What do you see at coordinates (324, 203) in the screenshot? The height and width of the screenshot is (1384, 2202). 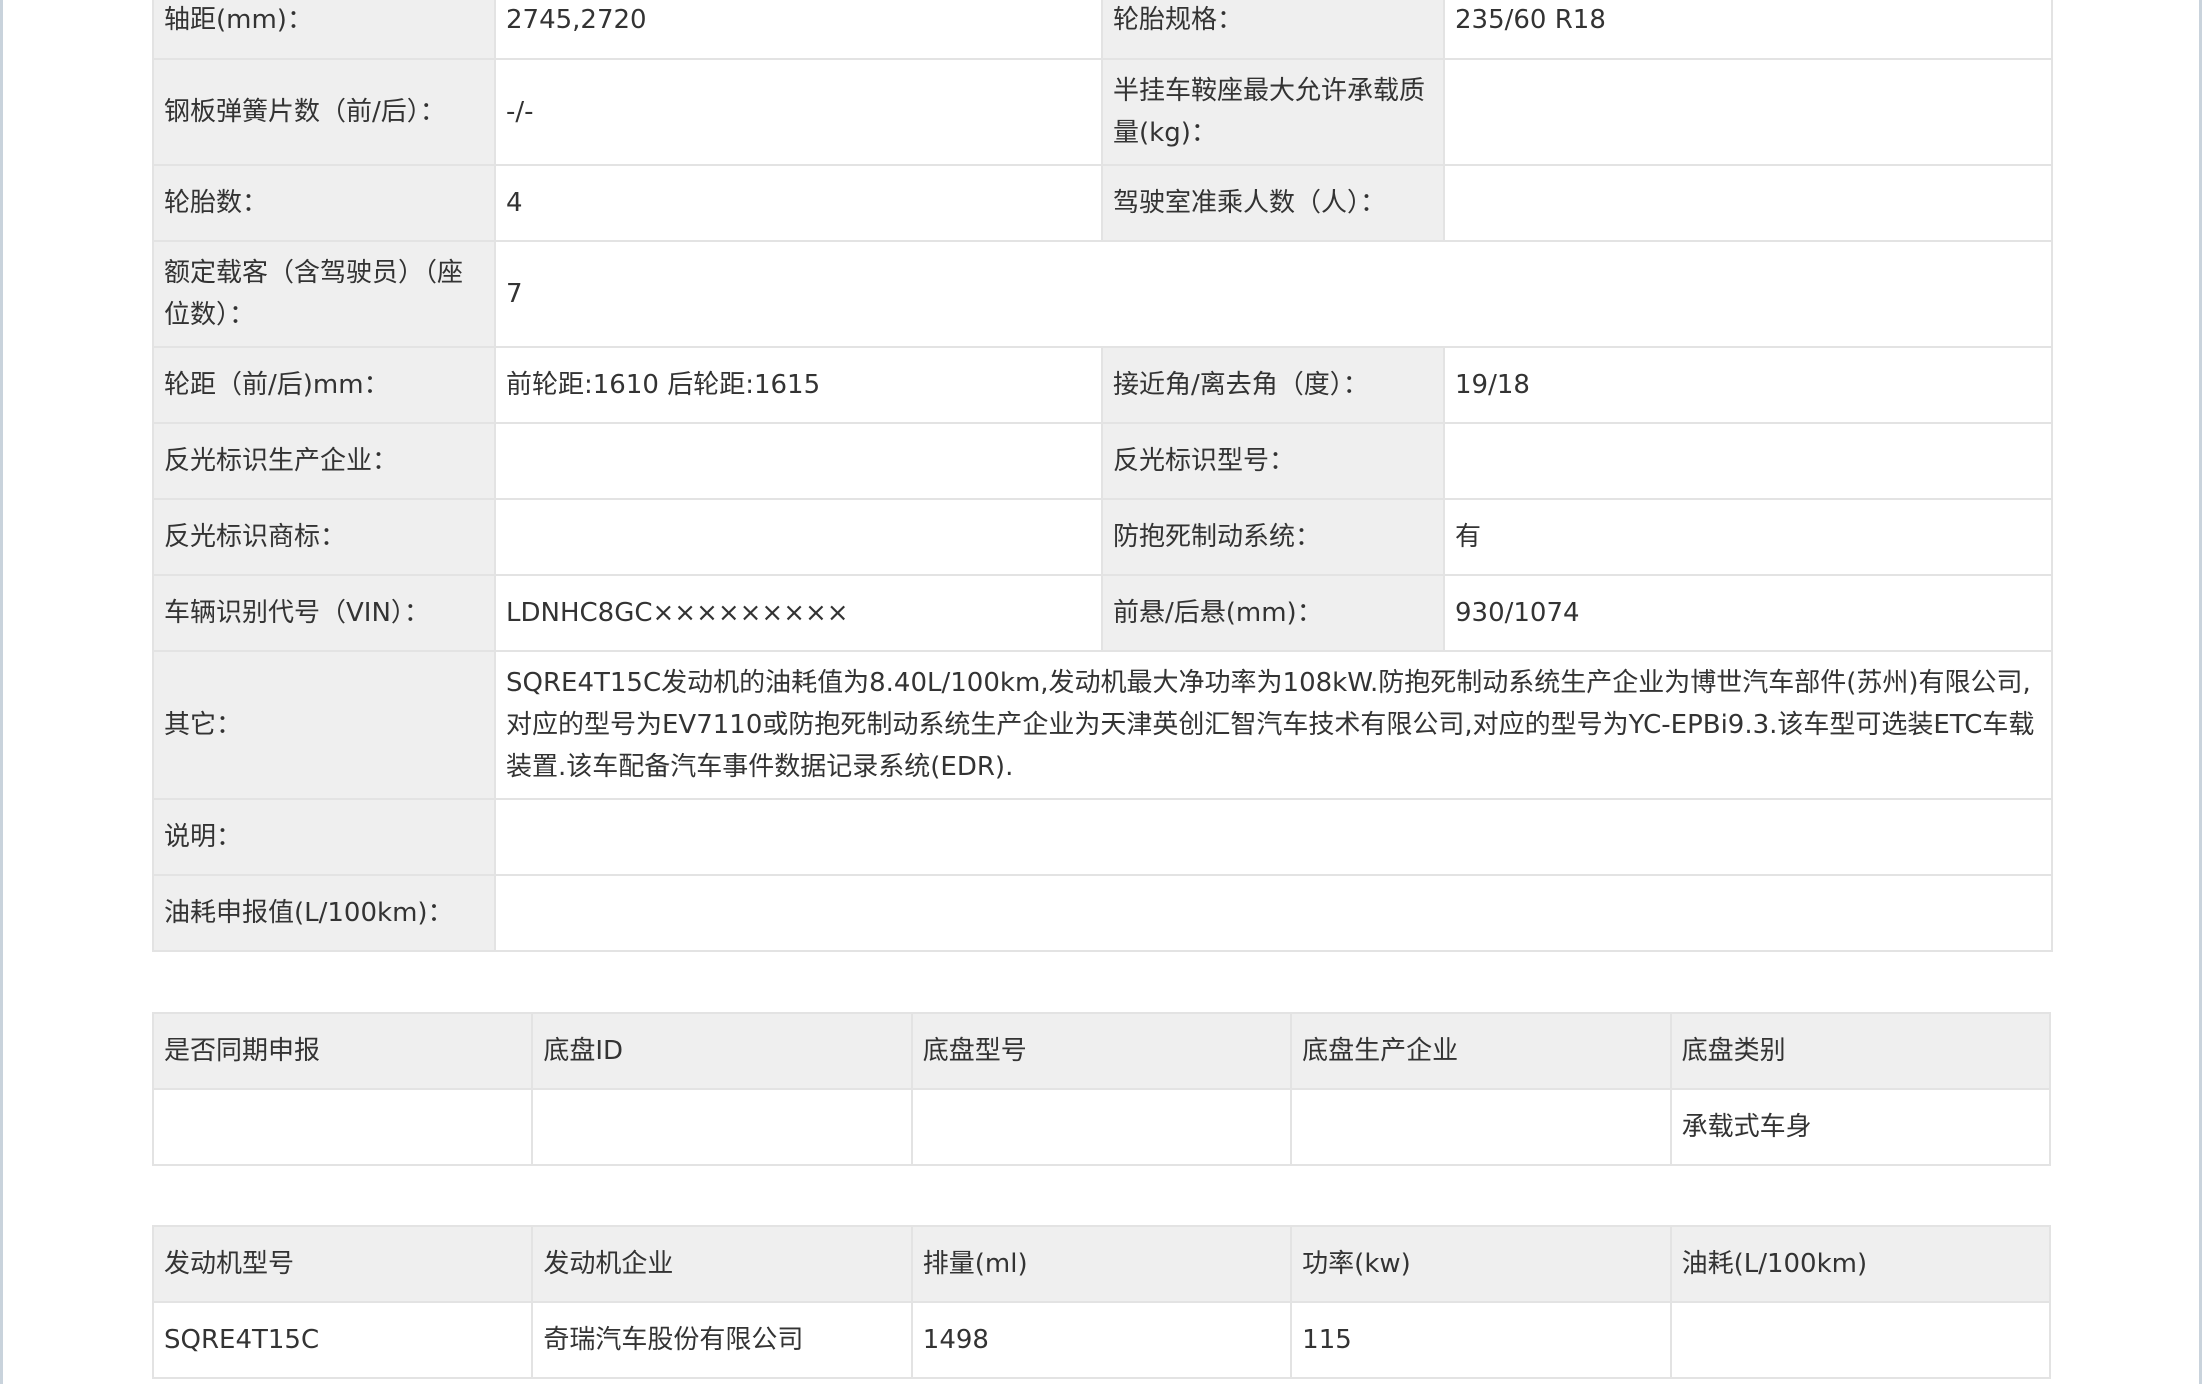 I see `tire-count-label: 轮胎数：` at bounding box center [324, 203].